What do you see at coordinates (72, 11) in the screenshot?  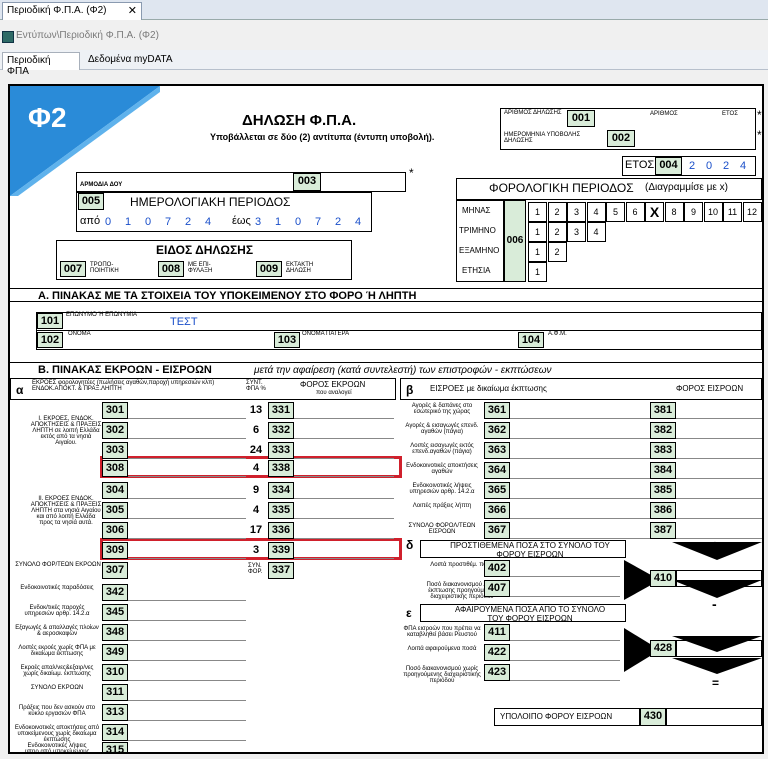 I see `document-tab: Περιοδική Φ.Π.Α. (Φ2) ✕` at bounding box center [72, 11].